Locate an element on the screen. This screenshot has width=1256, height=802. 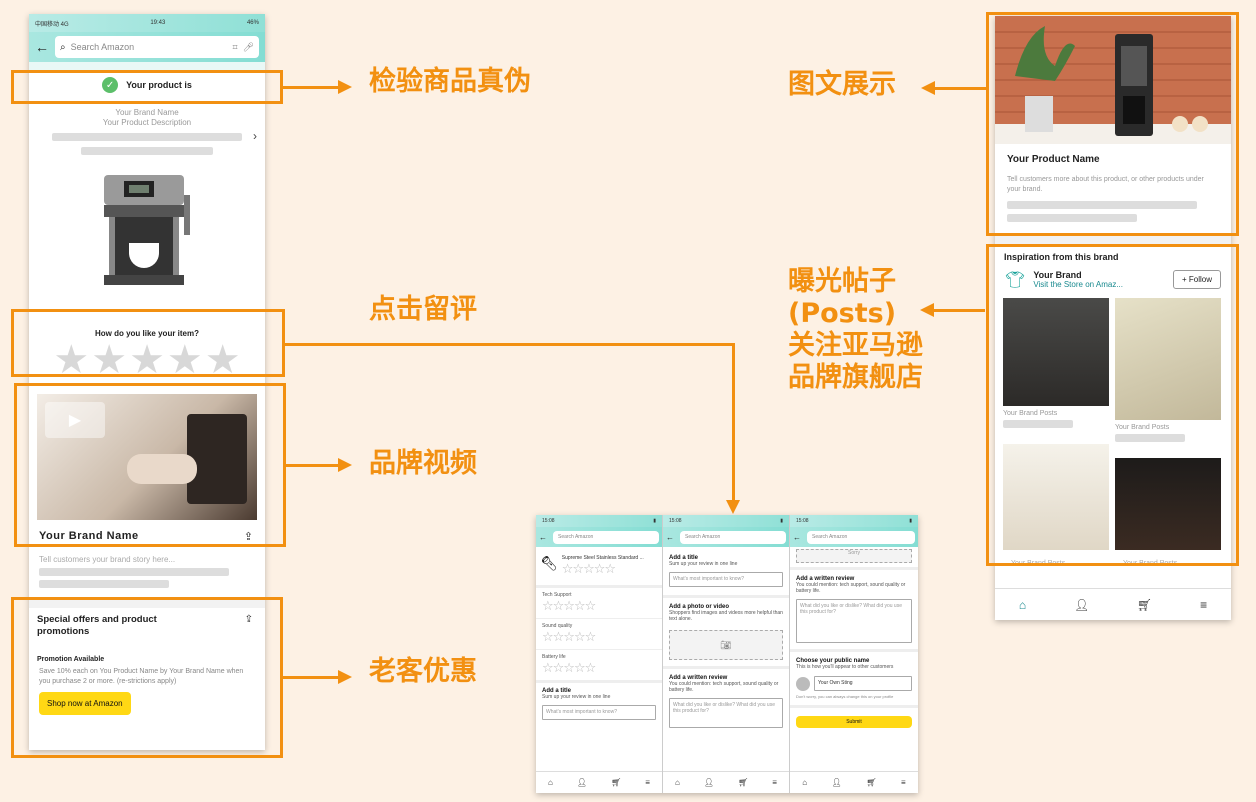
highlight-verify is located at coordinates (147, 87).